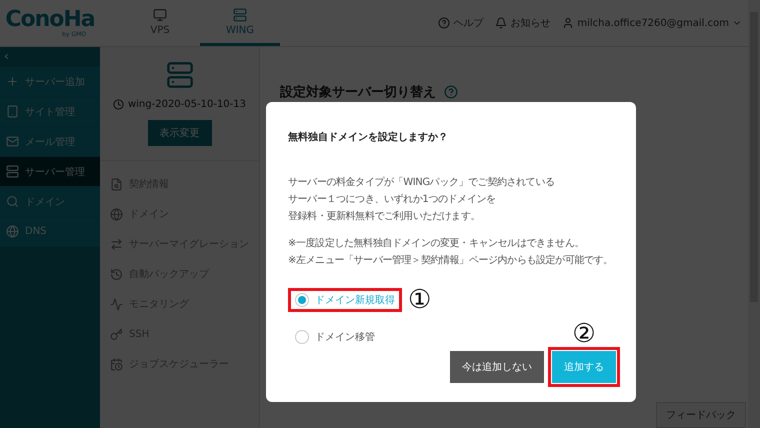  Describe the element at coordinates (468, 23) in the screenshot. I see `link-label: ヘルプ` at that location.